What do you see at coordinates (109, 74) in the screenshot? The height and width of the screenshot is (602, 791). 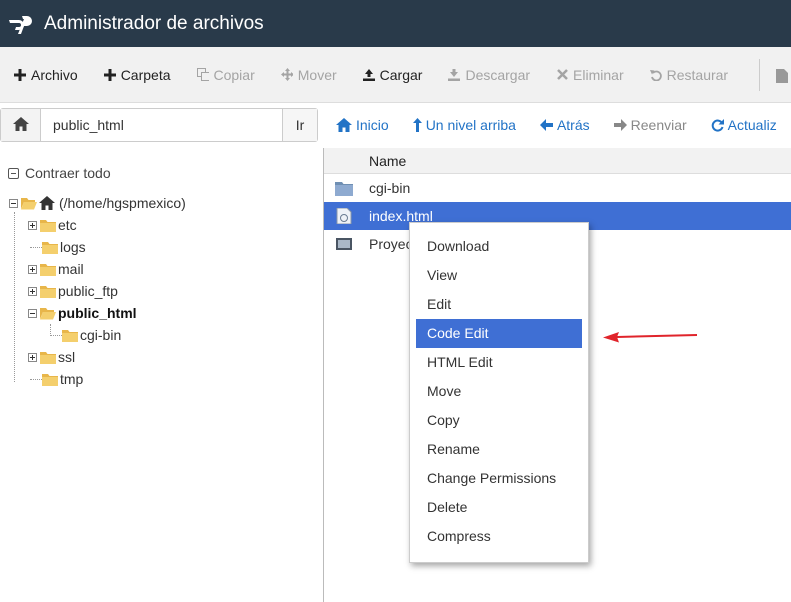 I see `plus-icon` at bounding box center [109, 74].